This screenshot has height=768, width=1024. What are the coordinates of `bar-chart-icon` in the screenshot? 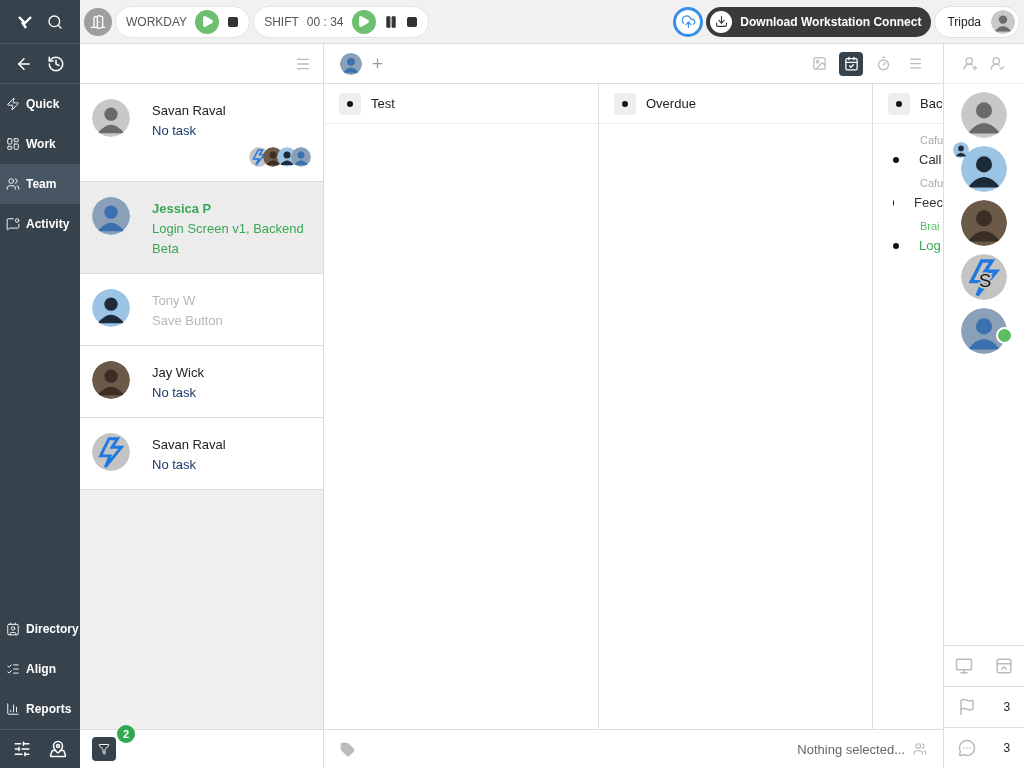 It's located at (13, 709).